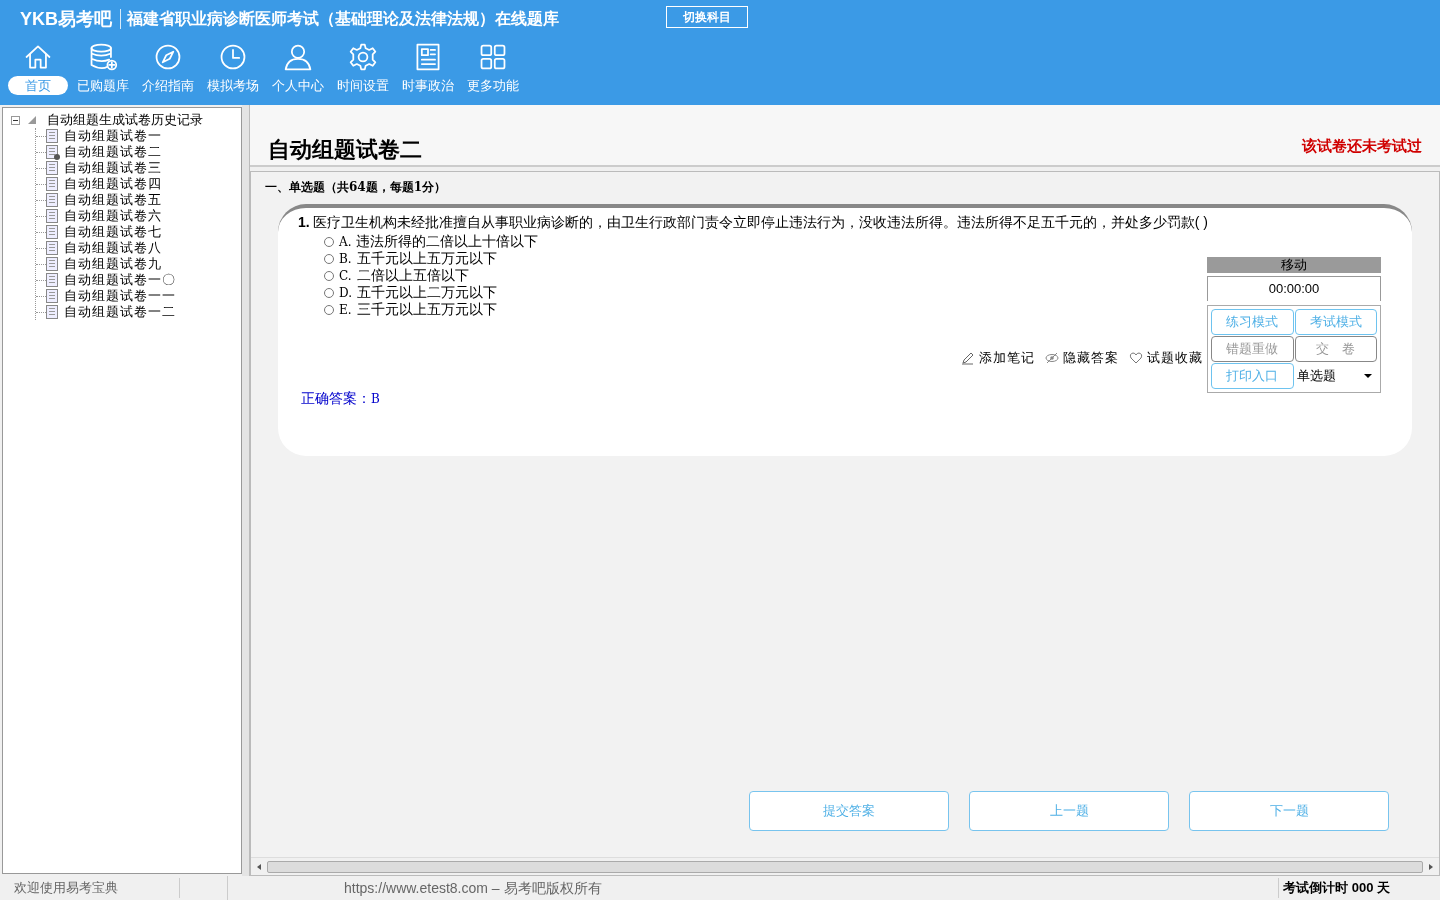 The width and height of the screenshot is (1440, 900). I want to click on dropdown-value: 单选题, so click(1316, 376).